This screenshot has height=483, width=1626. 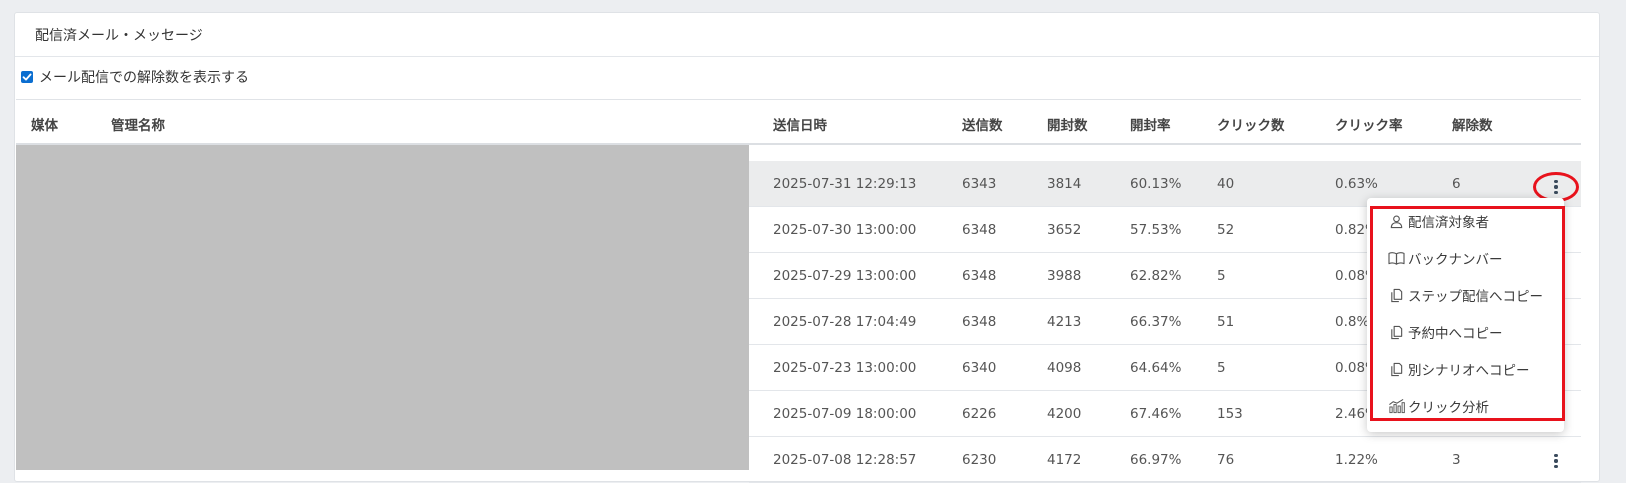 I want to click on cell-clicks: 40, so click(x=1226, y=184).